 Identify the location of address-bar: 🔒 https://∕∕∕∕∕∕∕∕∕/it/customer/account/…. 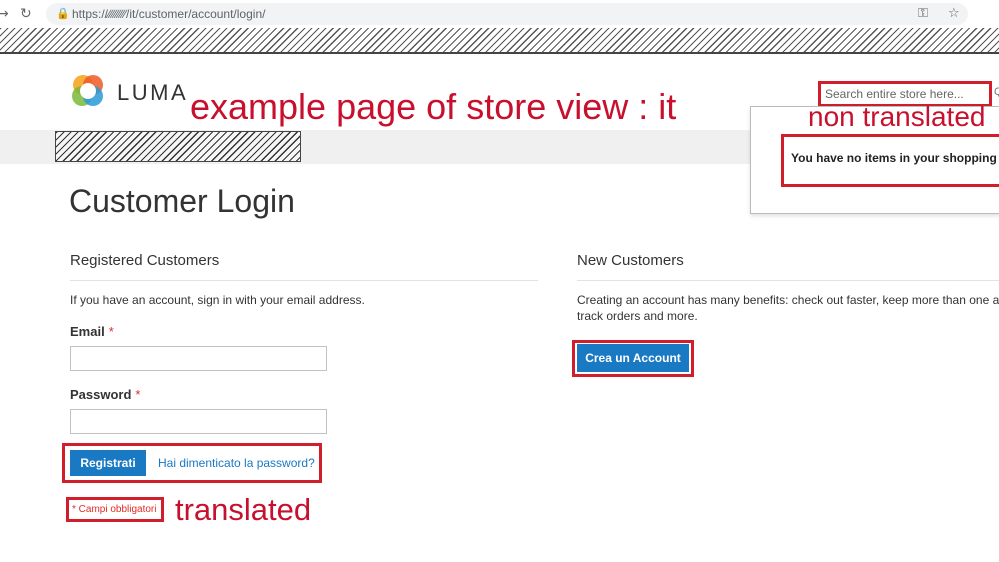
(507, 14).